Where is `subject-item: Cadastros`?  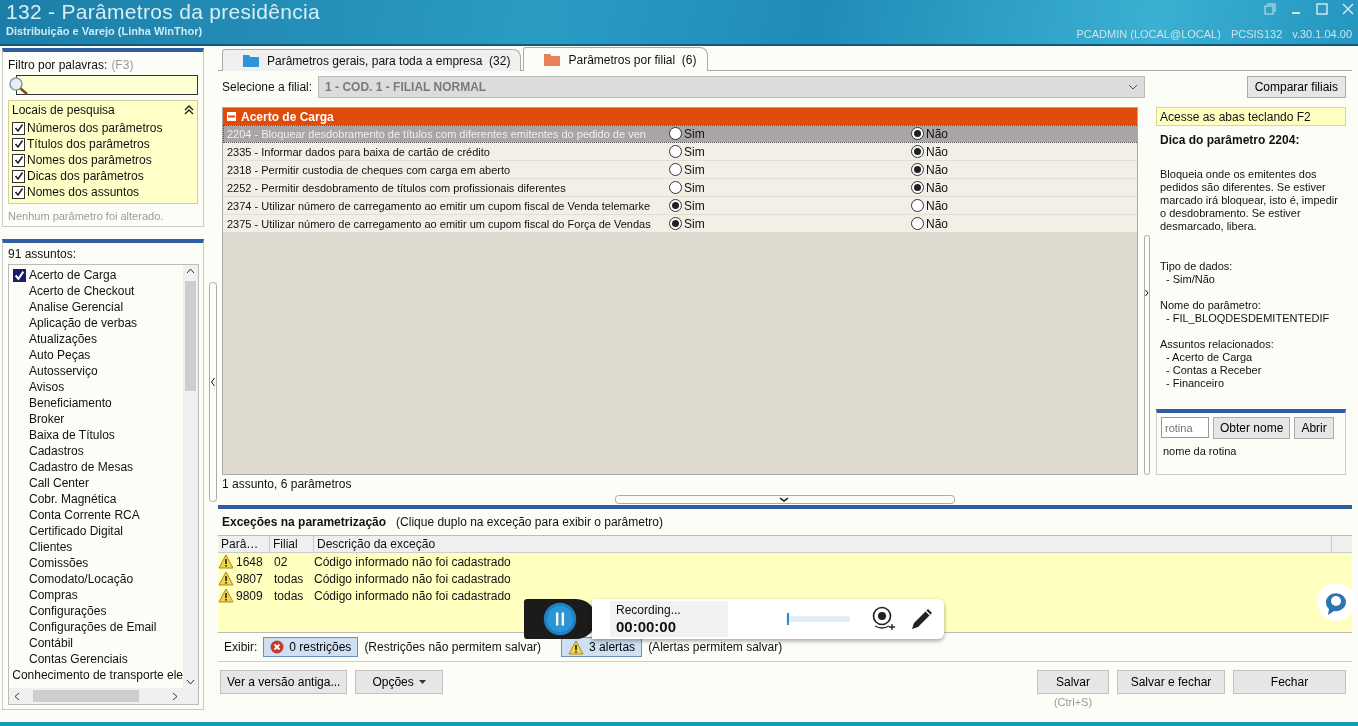
subject-item: Cadastros is located at coordinates (56, 451).